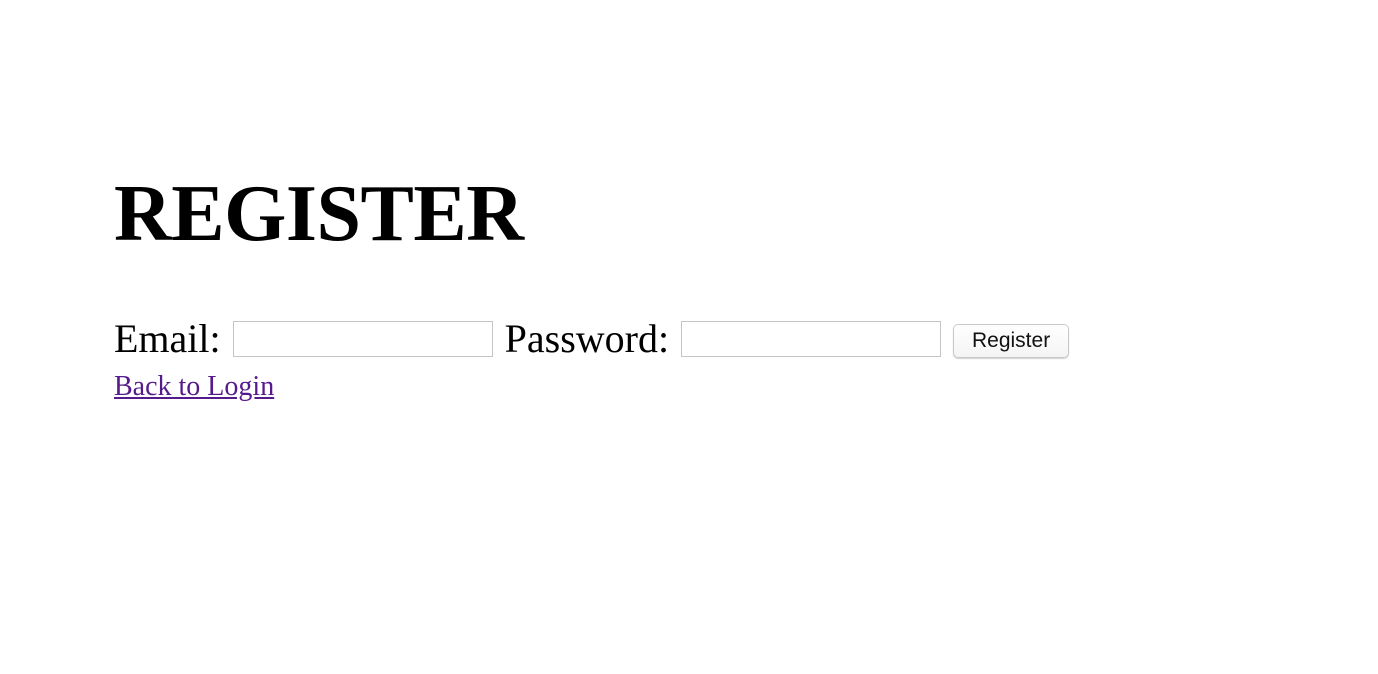 The image size is (1378, 674). I want to click on back-to-login-link: Back to Login, so click(194, 387).